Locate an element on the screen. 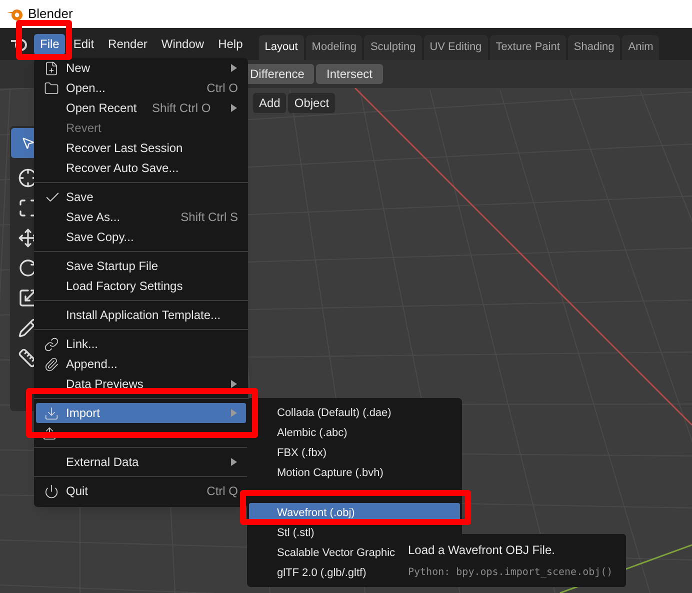 This screenshot has height=593, width=692. folder-icon is located at coordinates (51, 88).